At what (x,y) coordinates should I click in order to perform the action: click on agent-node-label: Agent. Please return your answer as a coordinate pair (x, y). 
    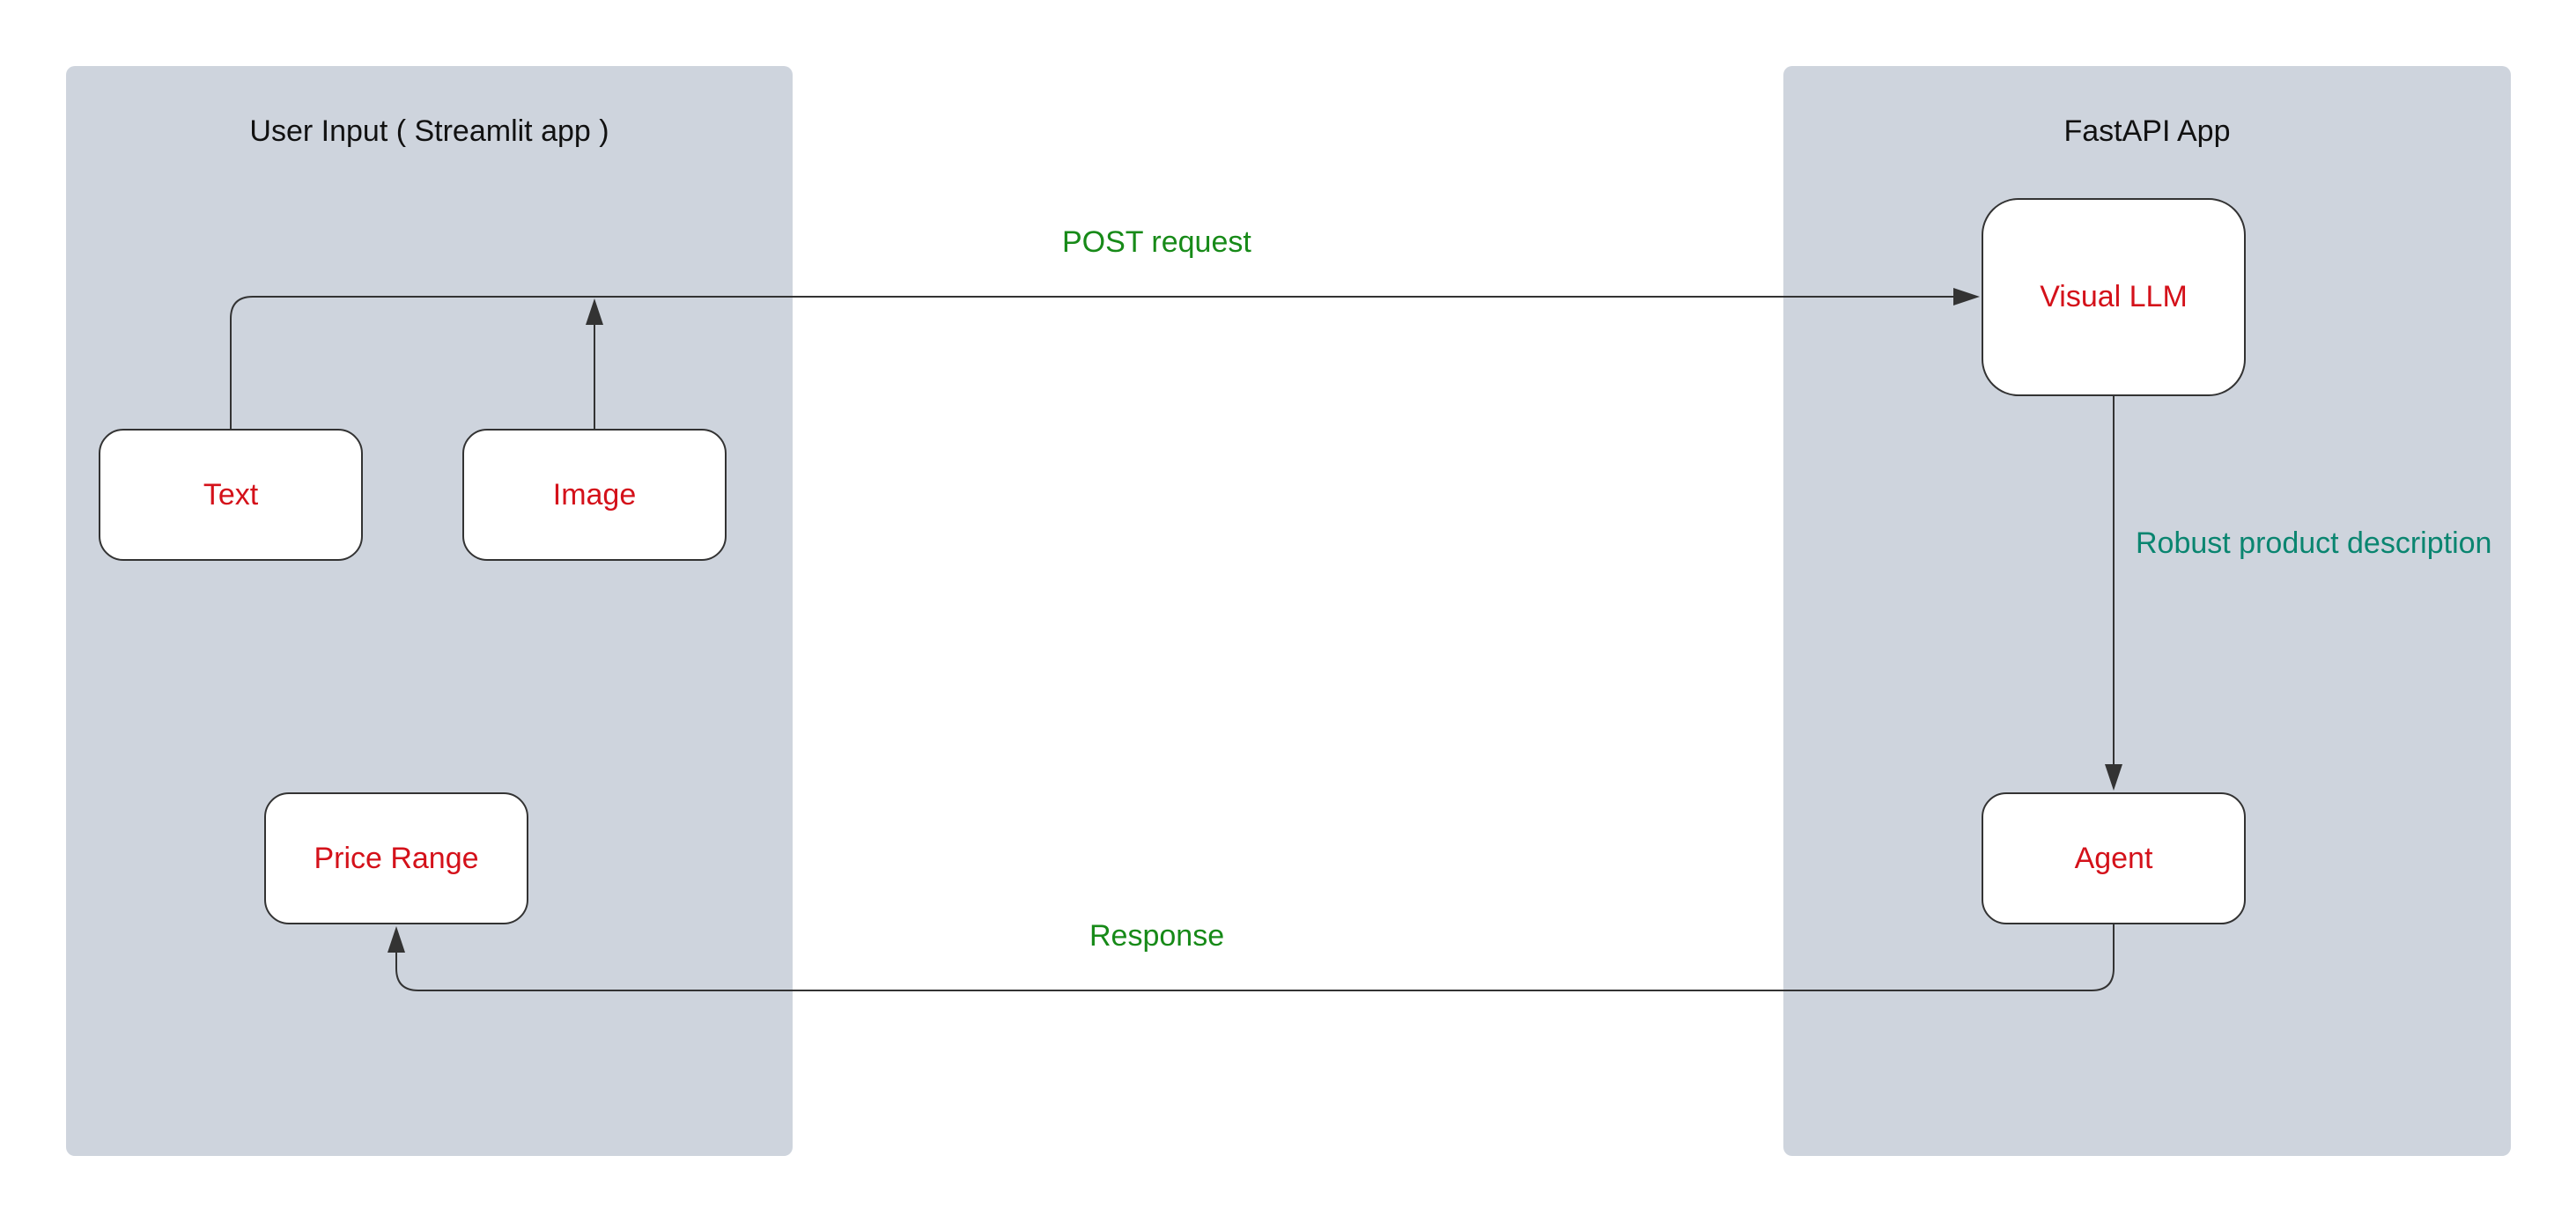
    Looking at the image, I should click on (2113, 858).